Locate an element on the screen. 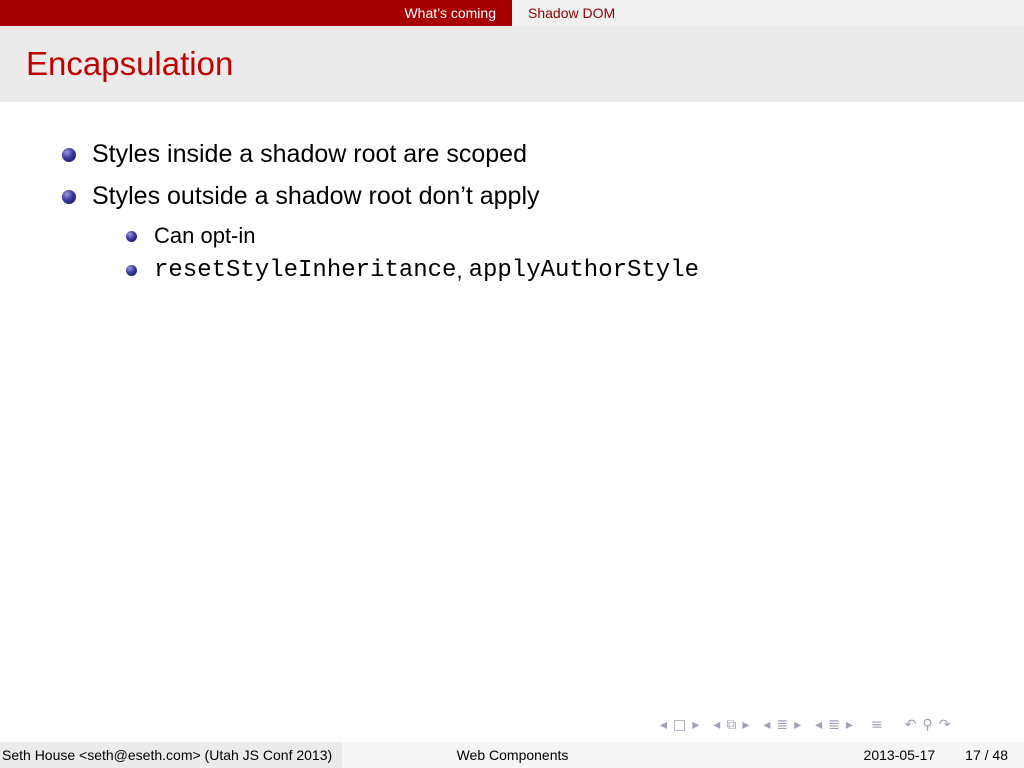 The image size is (1024, 768). search-icon: ⚲ is located at coordinates (927, 725).